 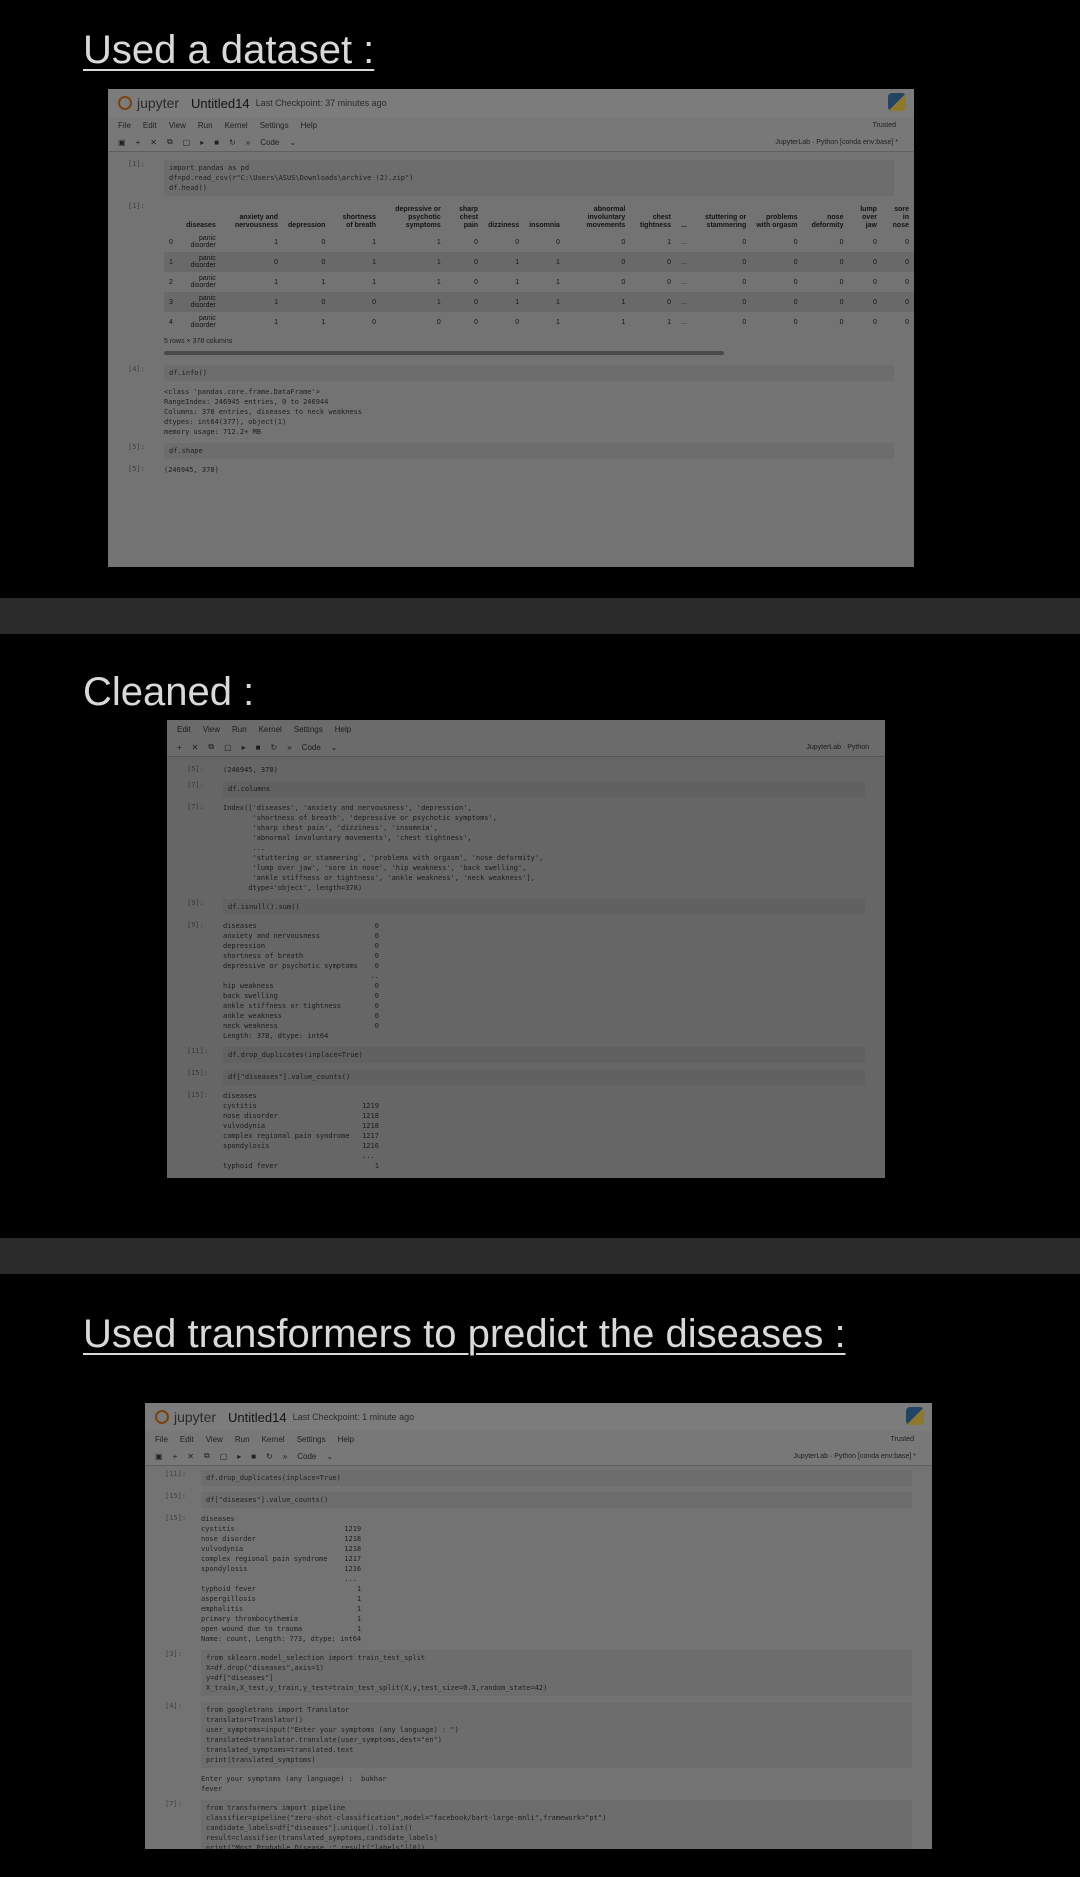 I want to click on code-cell: [7]: df.columns, so click(x=536, y=789).